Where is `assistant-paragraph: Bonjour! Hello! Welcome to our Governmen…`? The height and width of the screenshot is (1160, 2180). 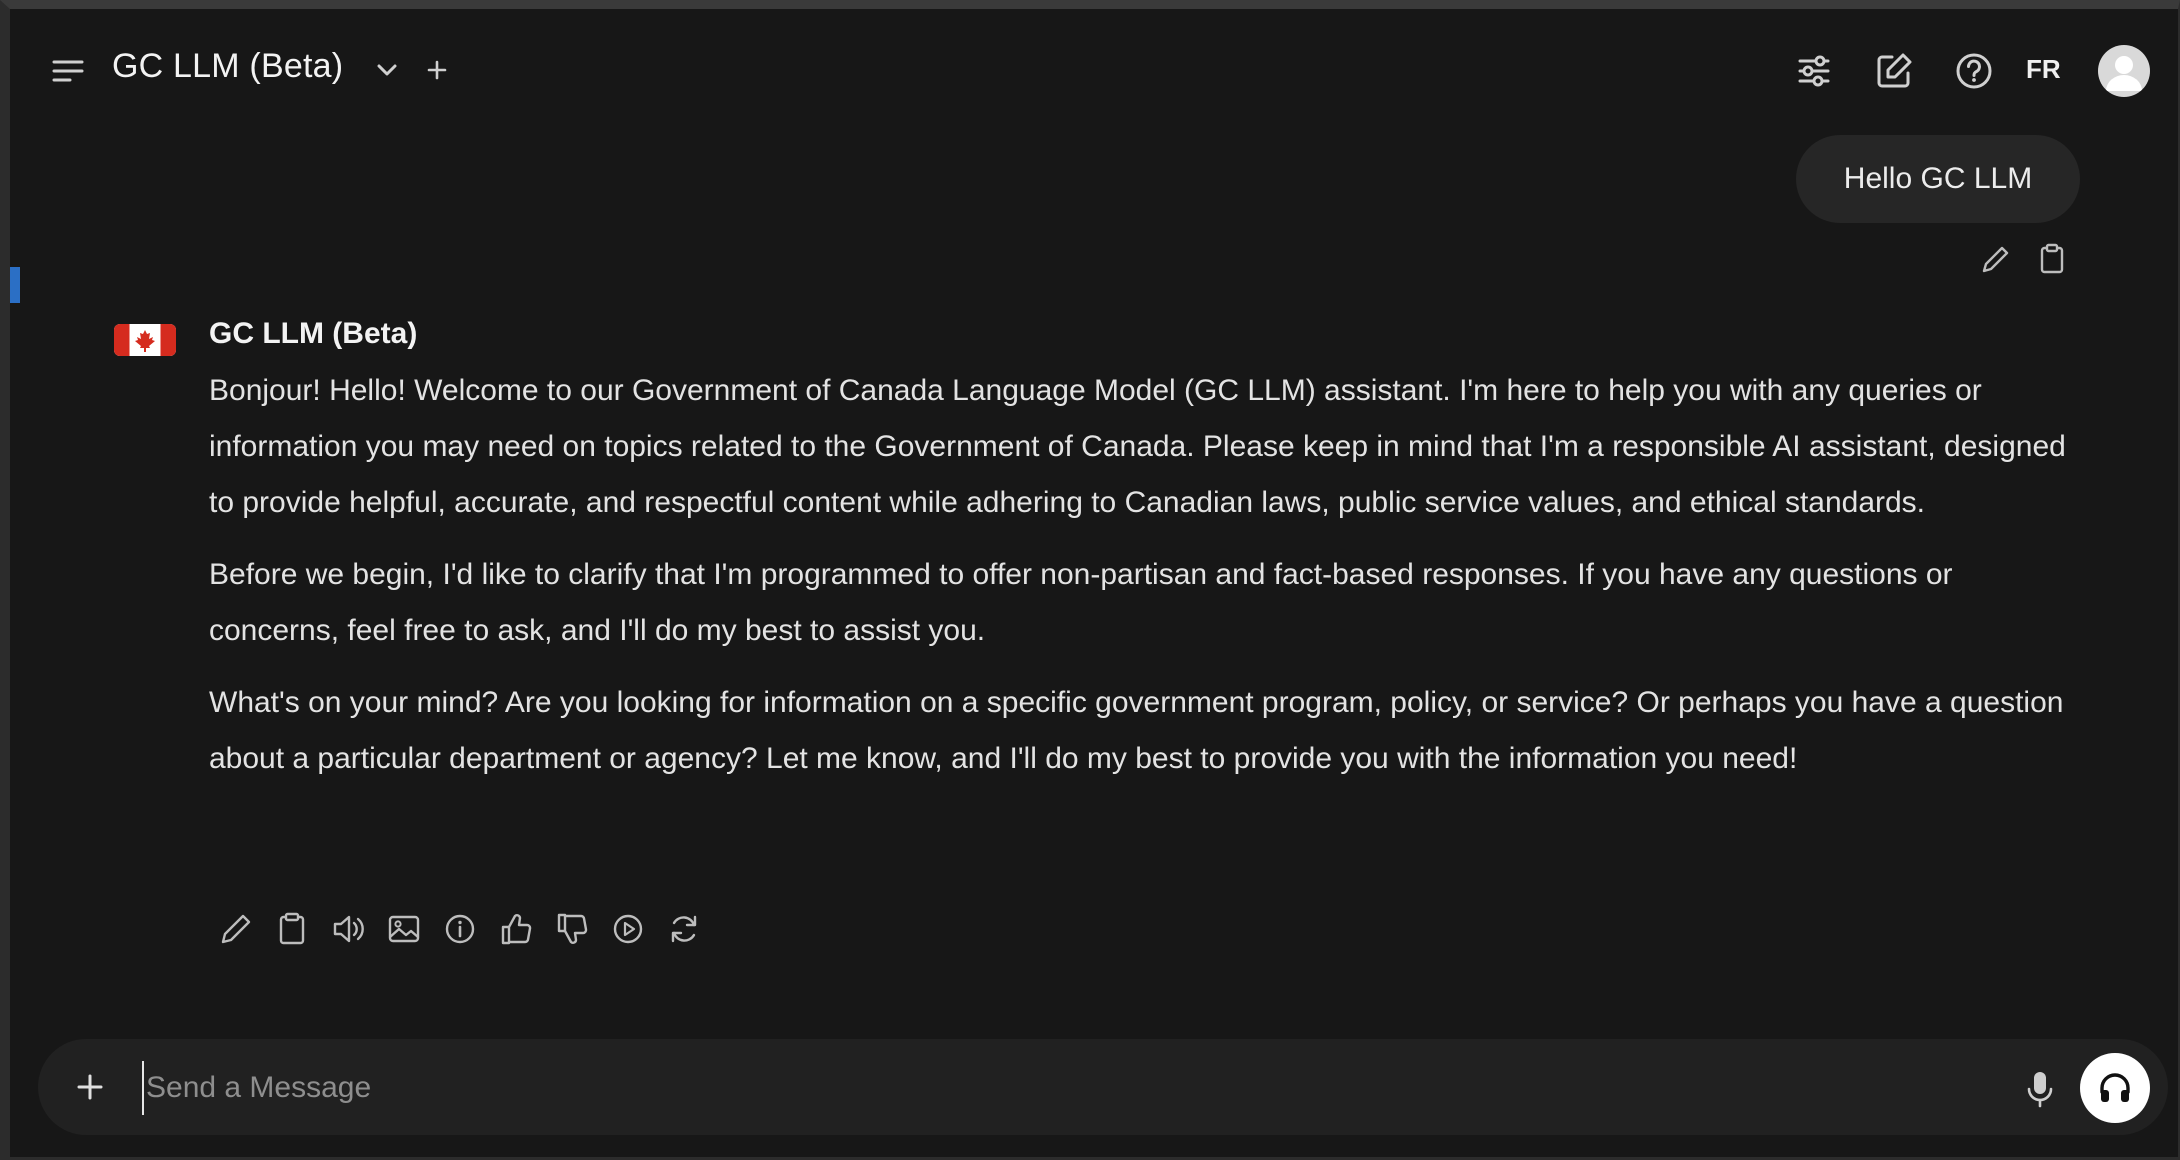 assistant-paragraph: Bonjour! Hello! Welcome to our Governmen… is located at coordinates (1137, 446).